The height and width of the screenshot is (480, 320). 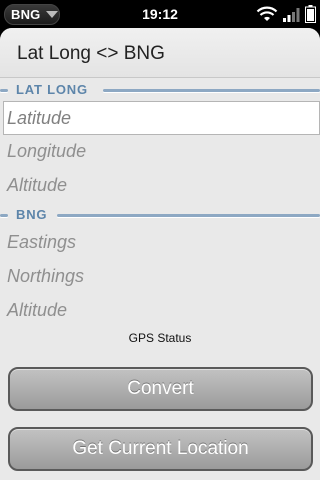 I want to click on convert-button: Convert, so click(x=160, y=389).